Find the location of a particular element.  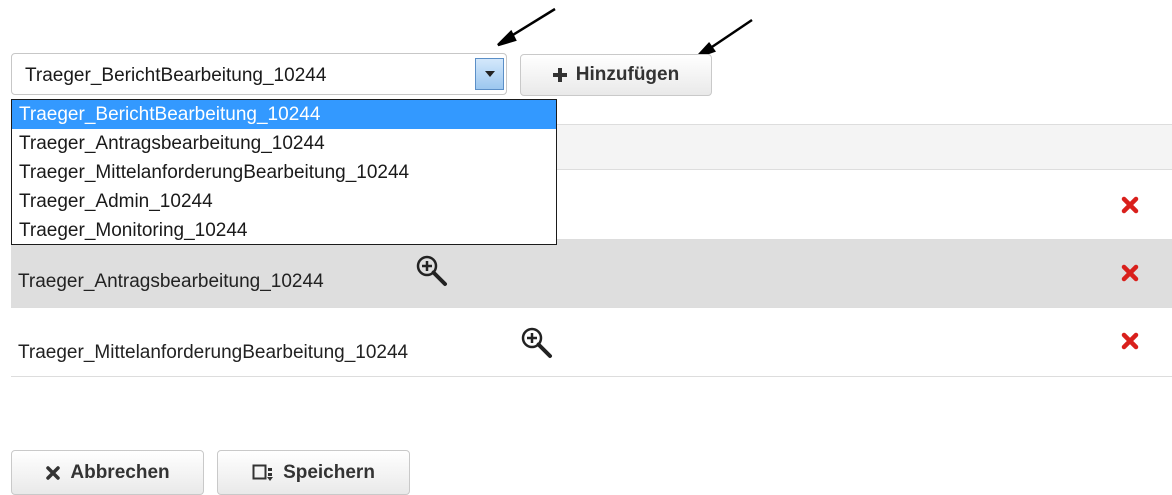

chevron-down-icon is located at coordinates (489, 74).